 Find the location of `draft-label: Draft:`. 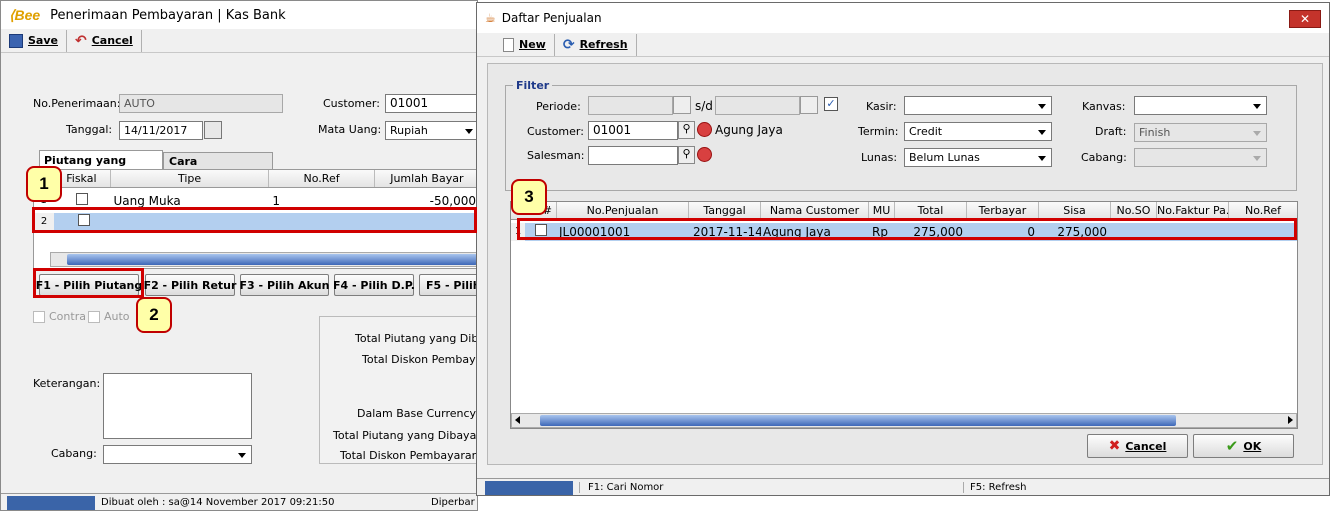

draft-label: Draft: is located at coordinates (1111, 131).